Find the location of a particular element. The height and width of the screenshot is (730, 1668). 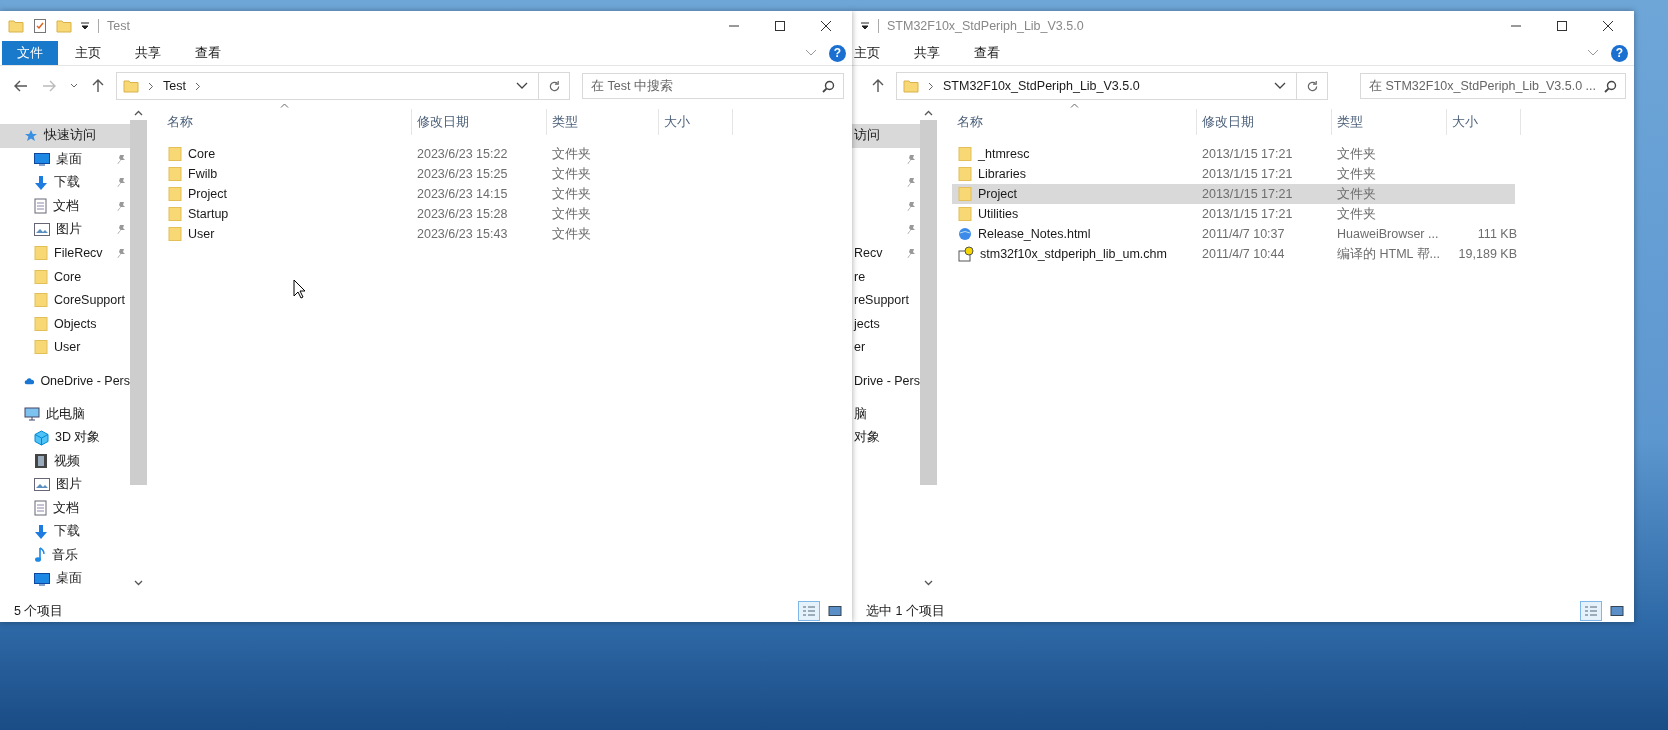

file-row: Libraries 2013/1/15 17:21 文件夹 is located at coordinates (1233, 174).